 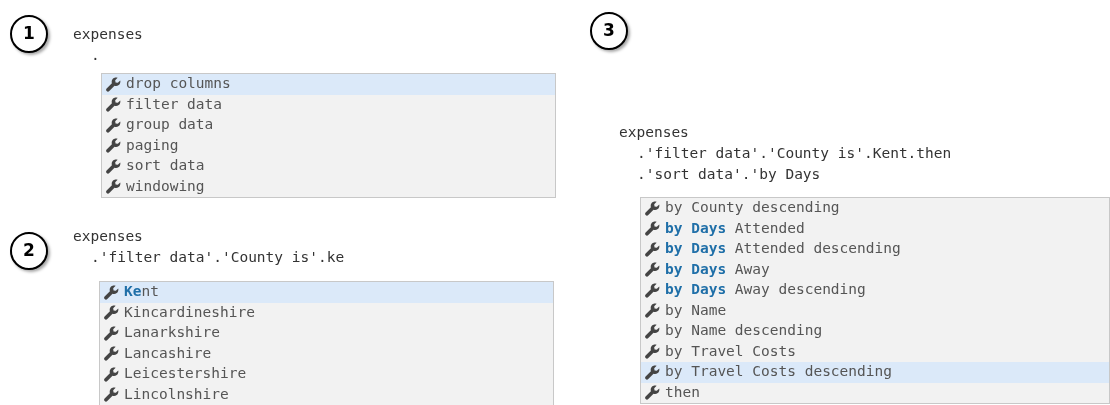 What do you see at coordinates (152, 145) in the screenshot?
I see `suggestion-label: paging` at bounding box center [152, 145].